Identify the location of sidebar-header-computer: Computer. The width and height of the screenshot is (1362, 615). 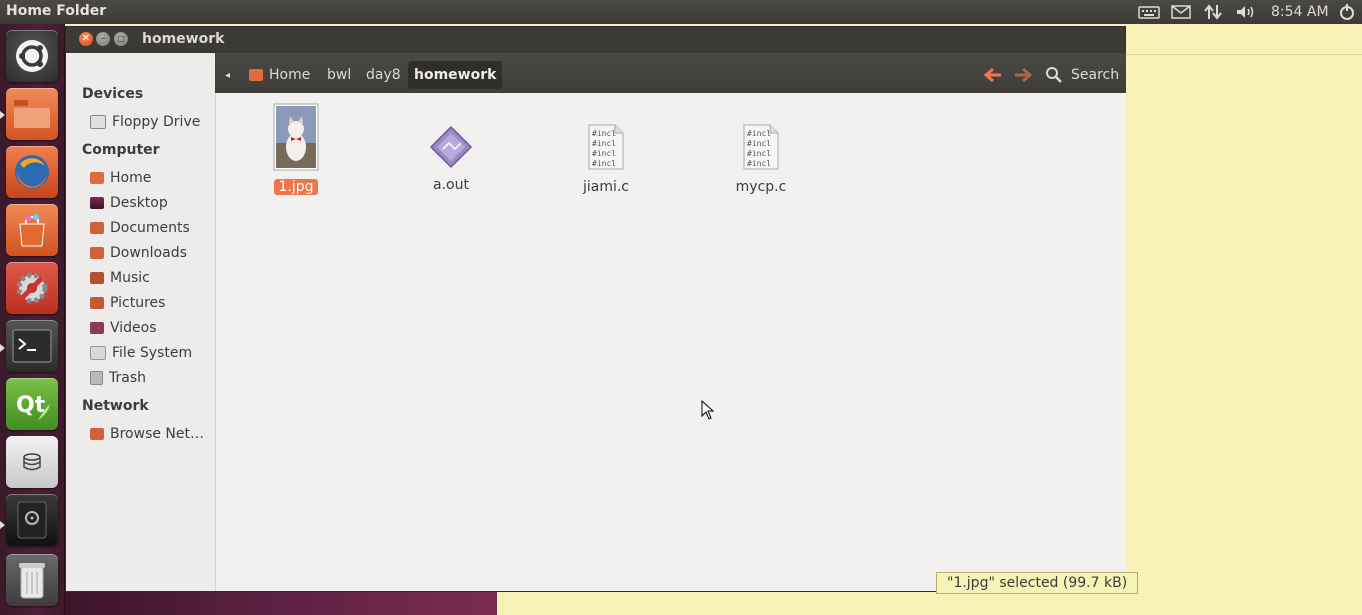
(121, 150).